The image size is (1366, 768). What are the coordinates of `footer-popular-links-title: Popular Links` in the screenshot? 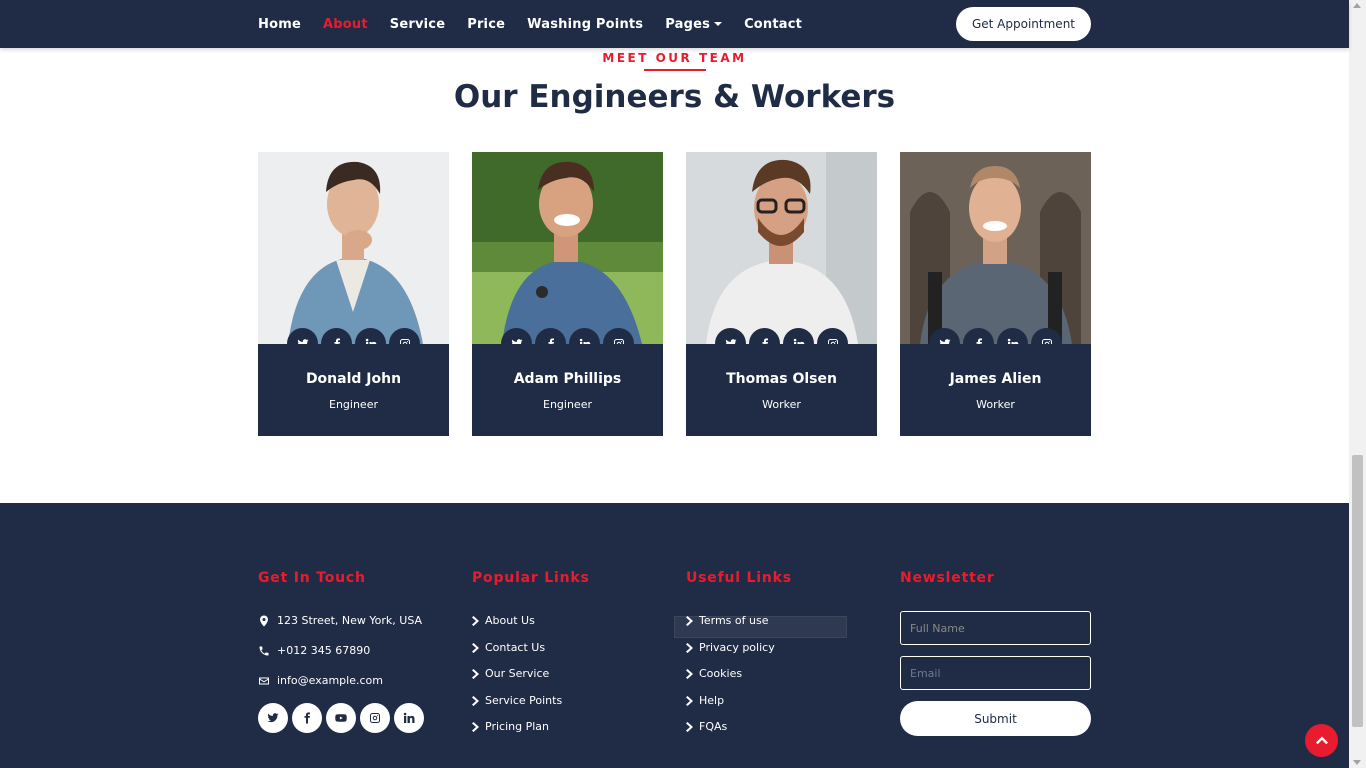 It's located at (531, 578).